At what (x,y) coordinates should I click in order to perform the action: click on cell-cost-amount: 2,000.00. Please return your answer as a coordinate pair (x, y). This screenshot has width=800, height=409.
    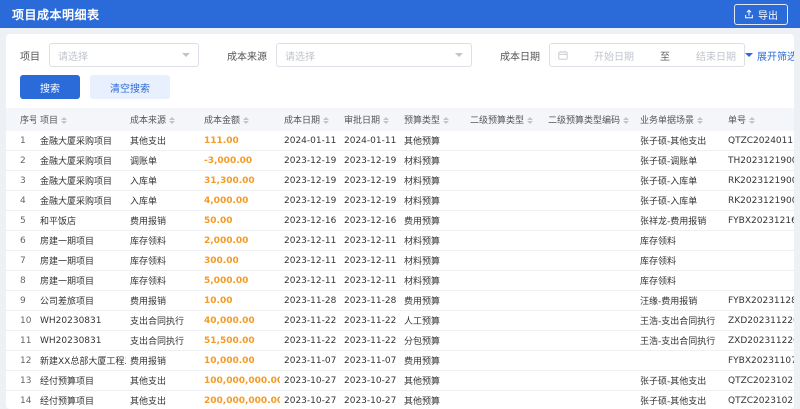
    Looking at the image, I should click on (240, 240).